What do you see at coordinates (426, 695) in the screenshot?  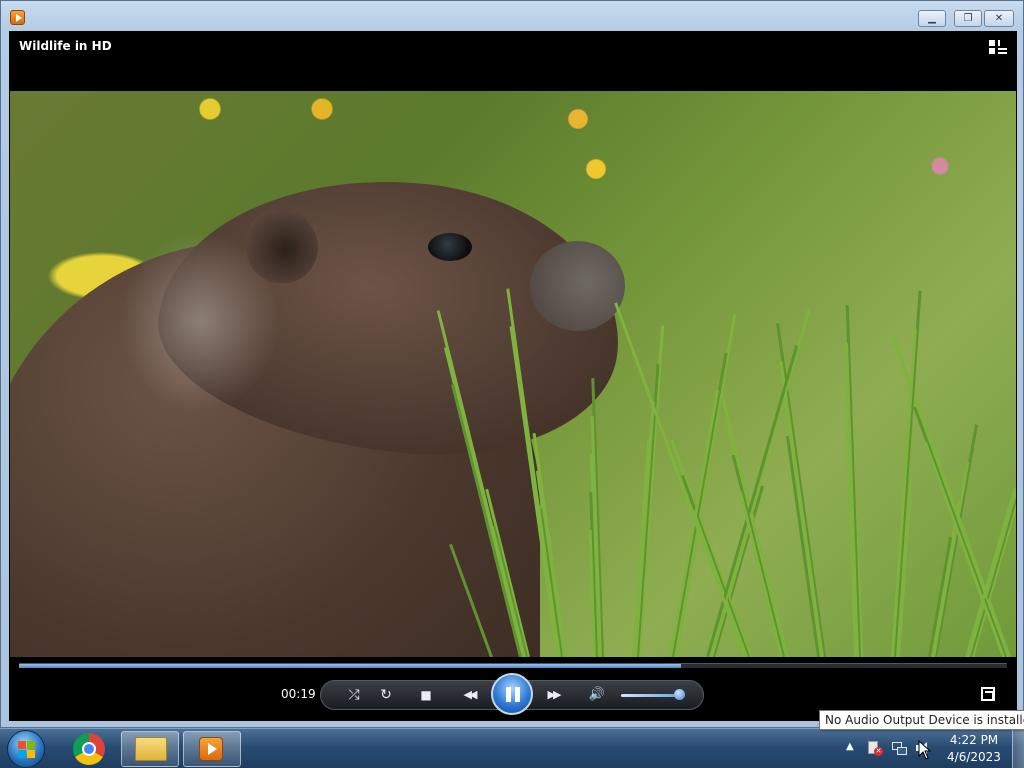 I see `stop-icon: ■` at bounding box center [426, 695].